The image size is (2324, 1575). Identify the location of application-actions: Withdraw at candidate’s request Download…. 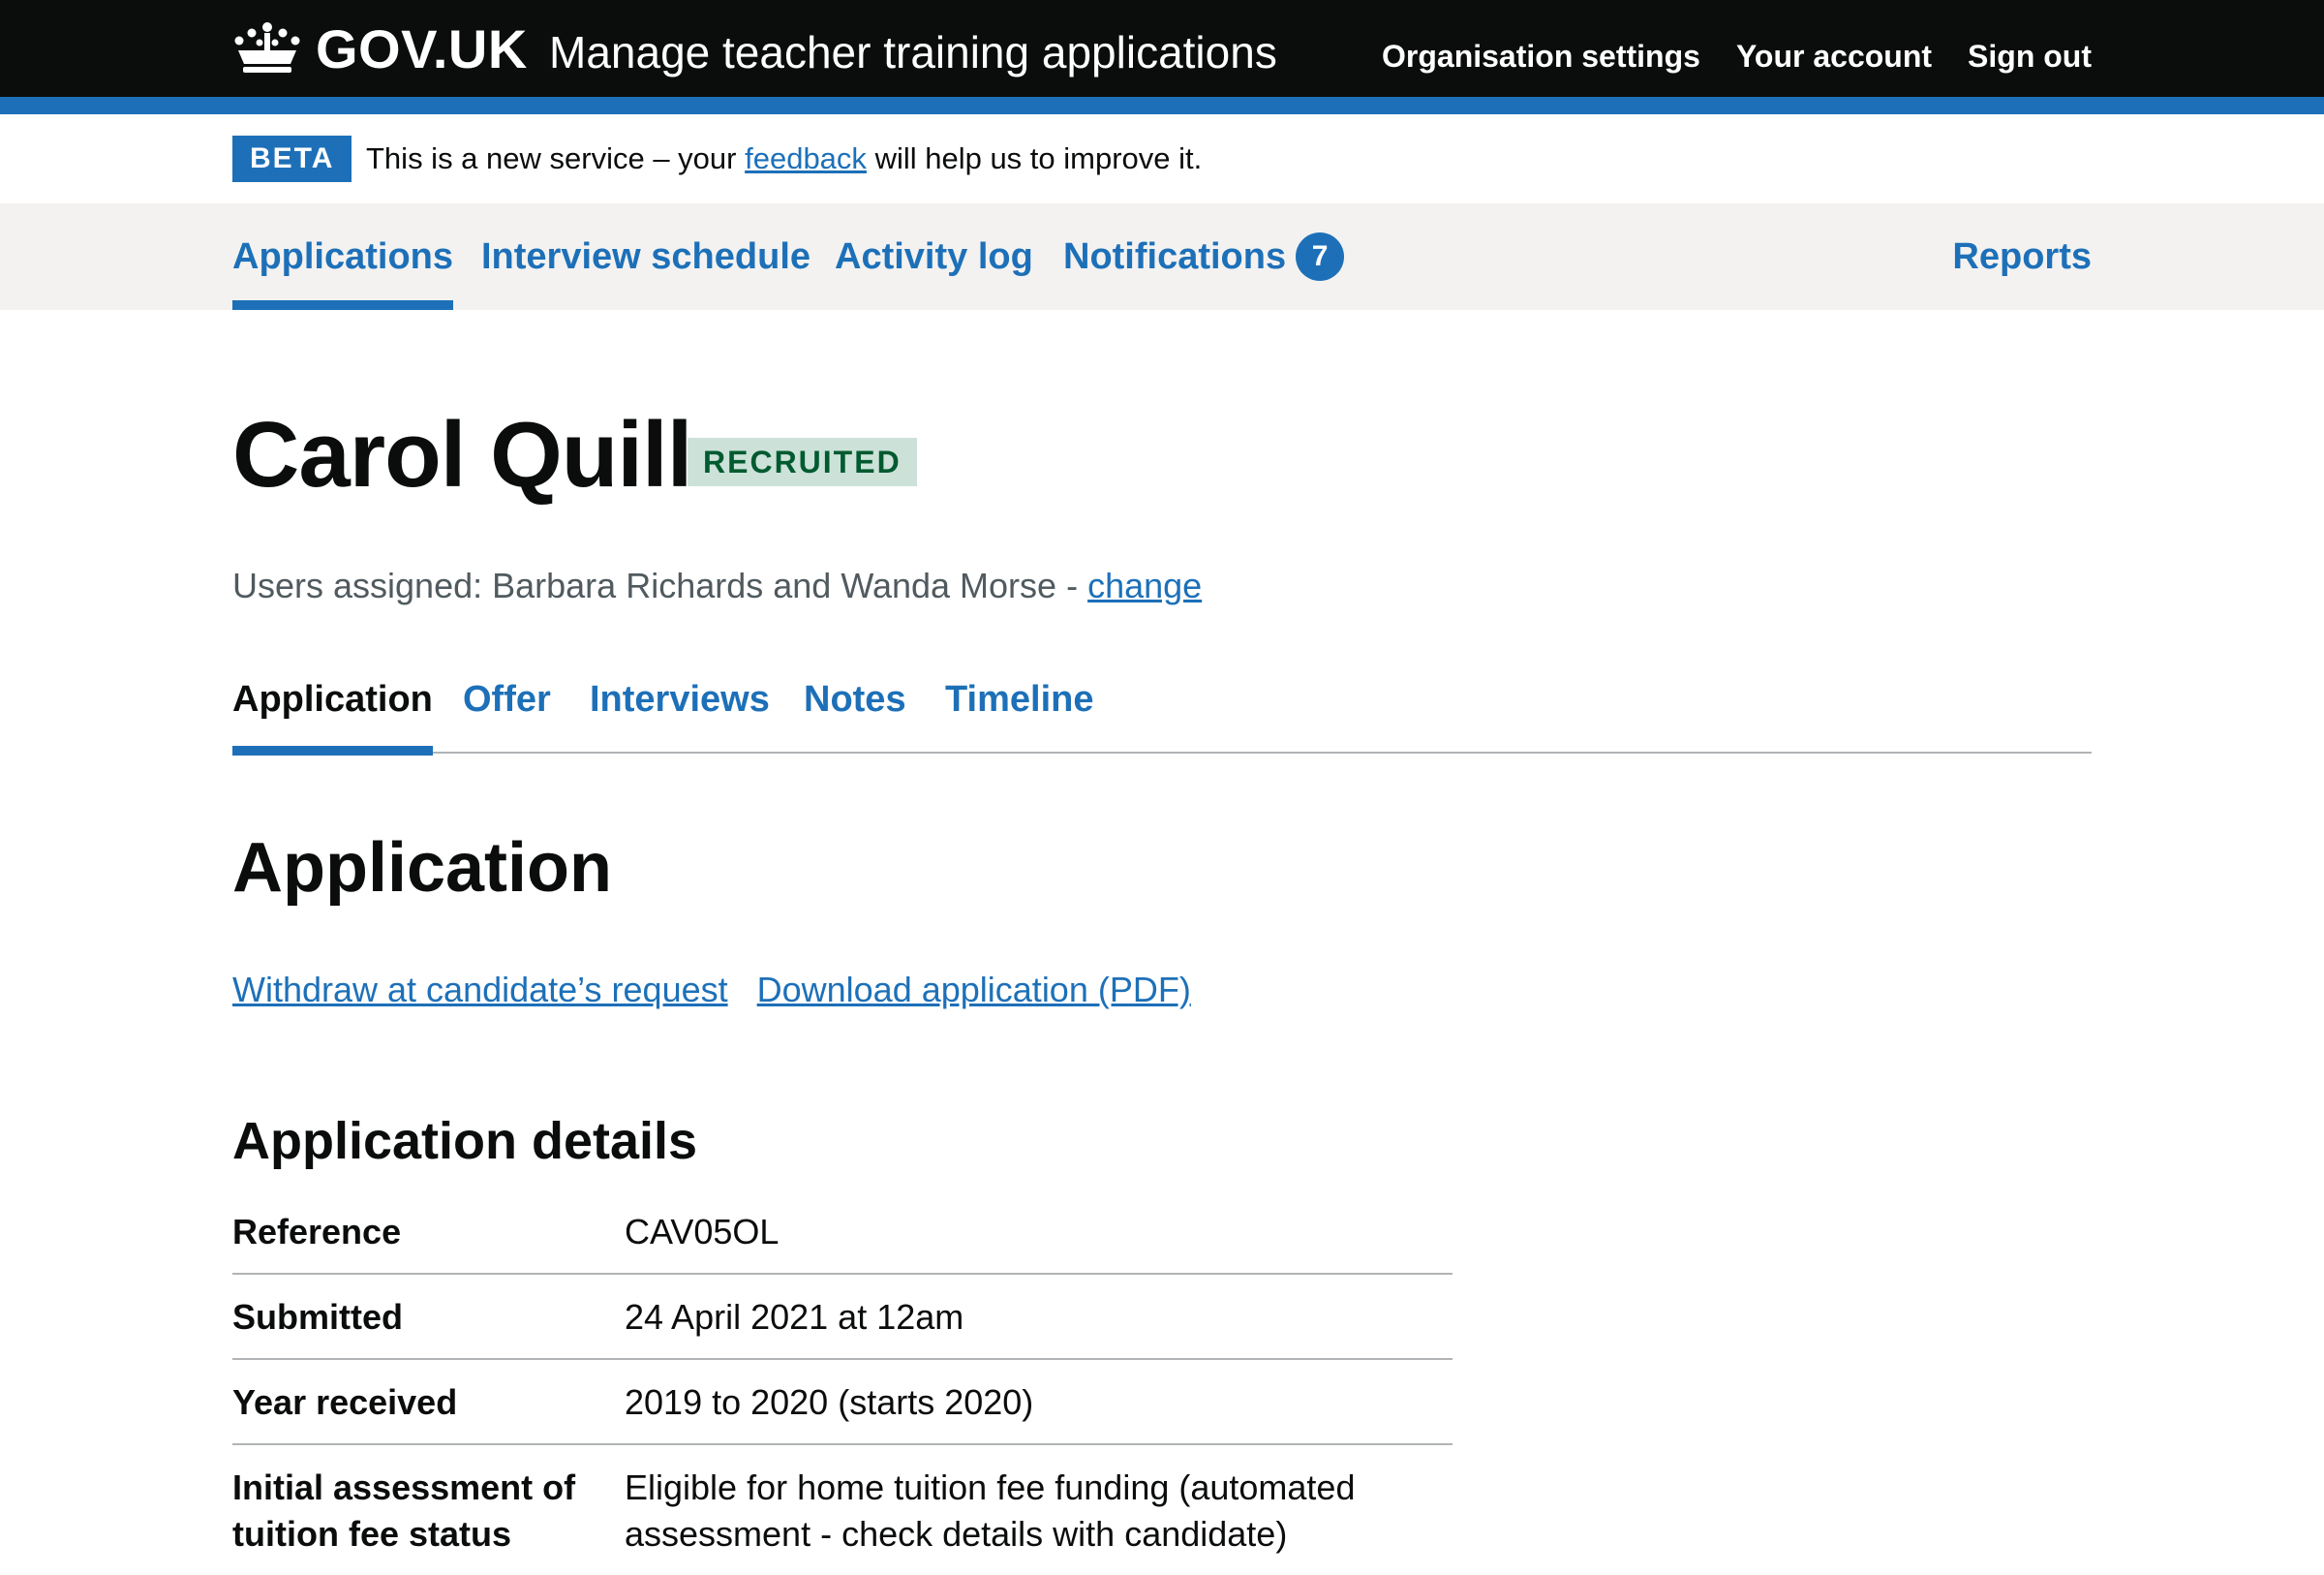
(712, 990).